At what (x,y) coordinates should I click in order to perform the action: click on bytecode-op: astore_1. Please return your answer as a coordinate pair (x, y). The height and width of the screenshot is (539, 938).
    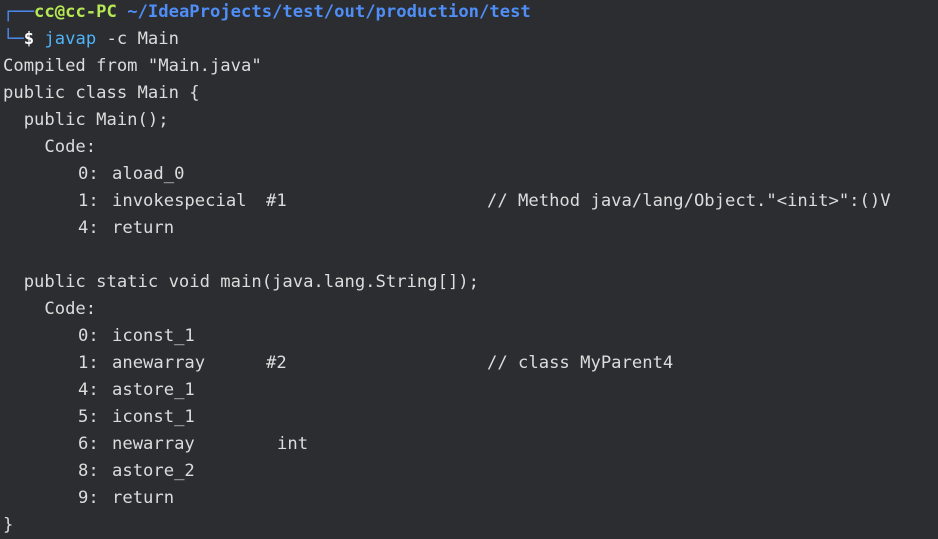
    Looking at the image, I should click on (153, 390).